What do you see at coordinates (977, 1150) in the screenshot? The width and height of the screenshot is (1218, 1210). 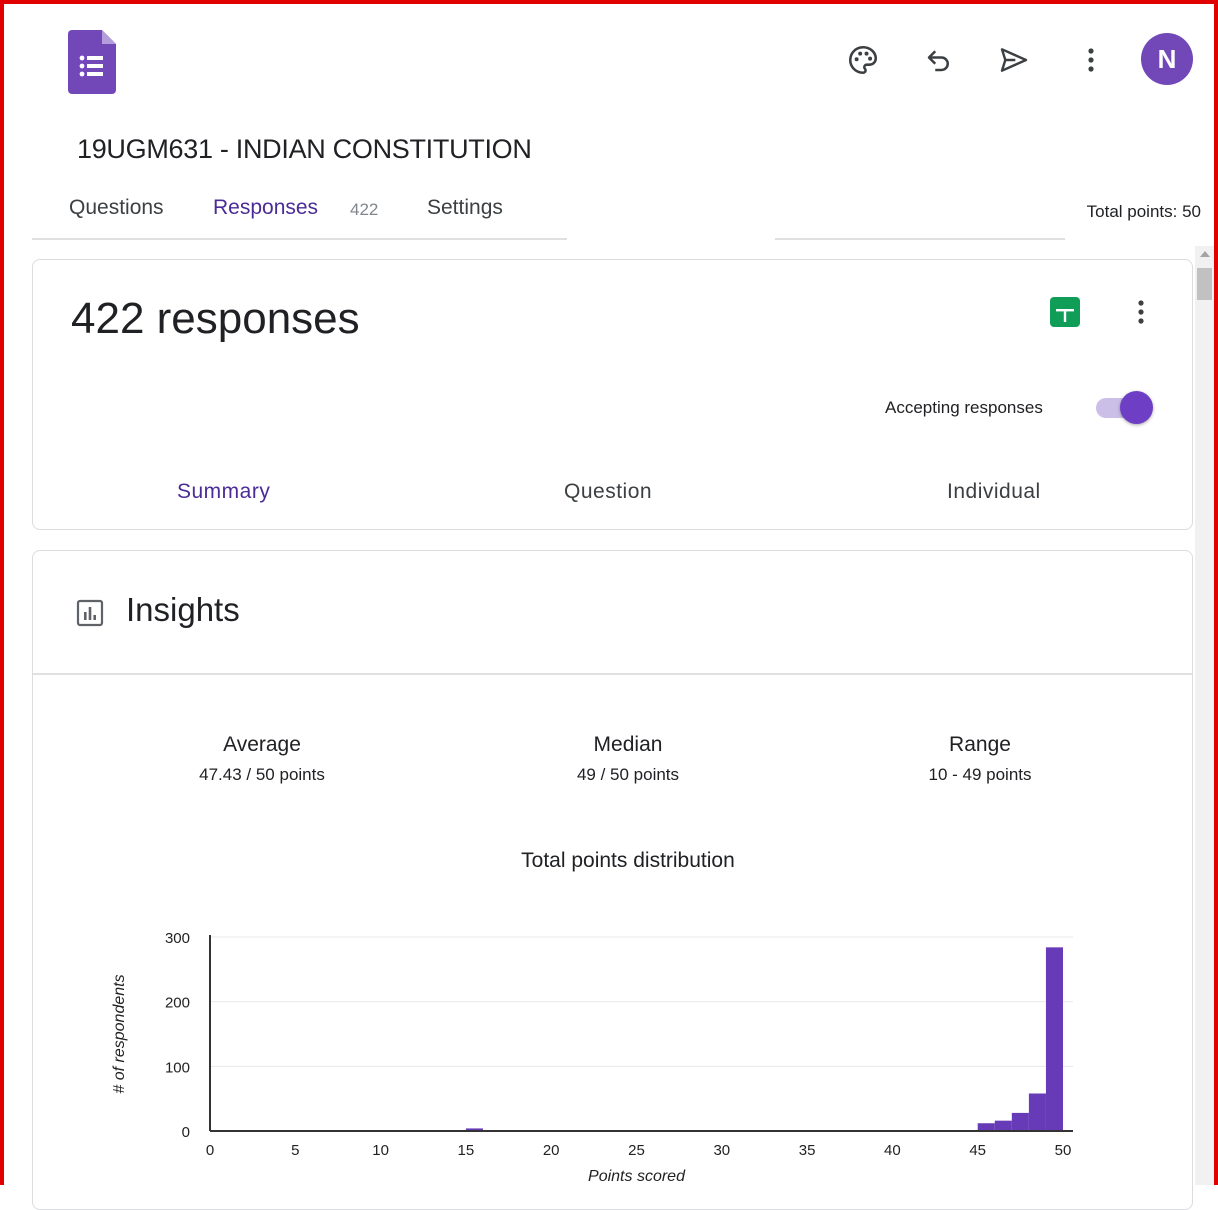 I see `x-tick-label: 45` at bounding box center [977, 1150].